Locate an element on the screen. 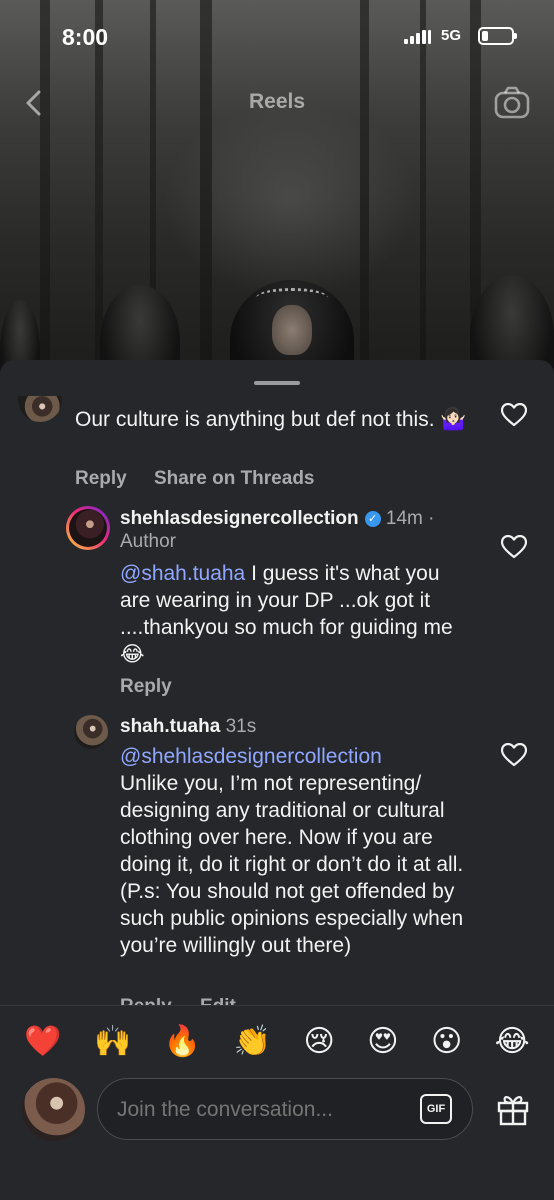 This screenshot has height=1200, width=554. comment-header: shah.tuaha 31s is located at coordinates (320, 727).